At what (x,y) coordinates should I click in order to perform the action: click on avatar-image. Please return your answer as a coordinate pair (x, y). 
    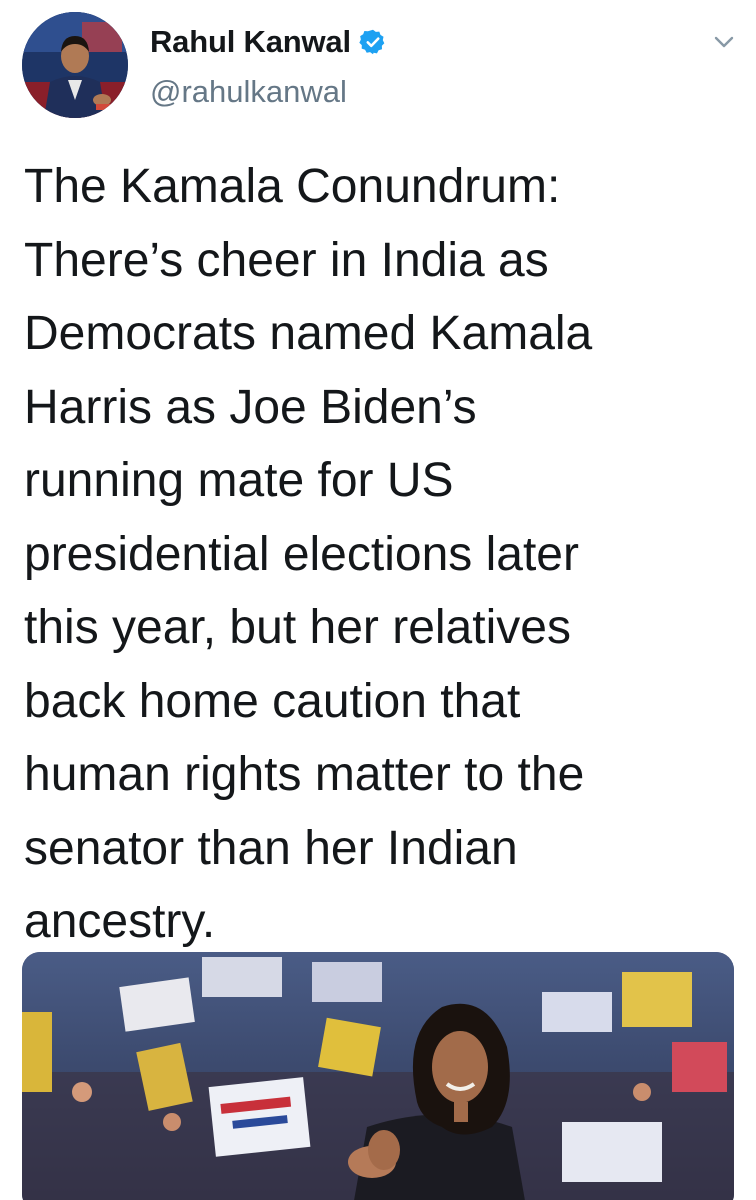
    Looking at the image, I should click on (75, 65).